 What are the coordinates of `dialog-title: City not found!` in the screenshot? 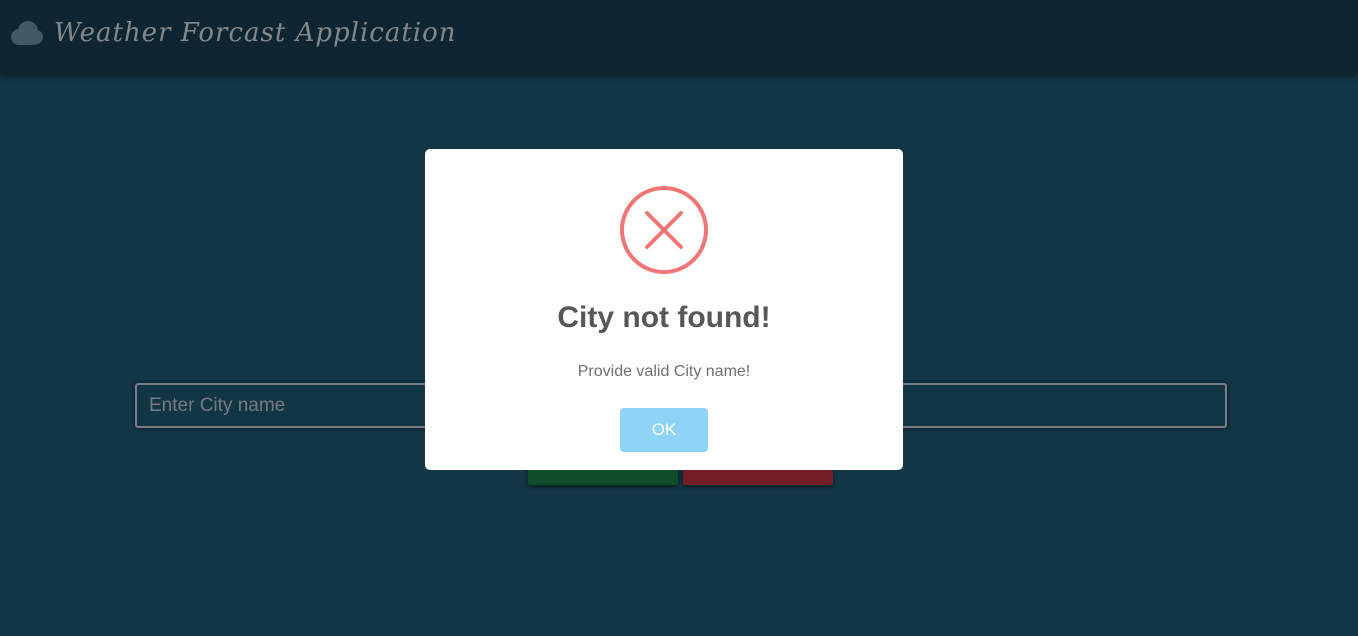 It's located at (664, 317).